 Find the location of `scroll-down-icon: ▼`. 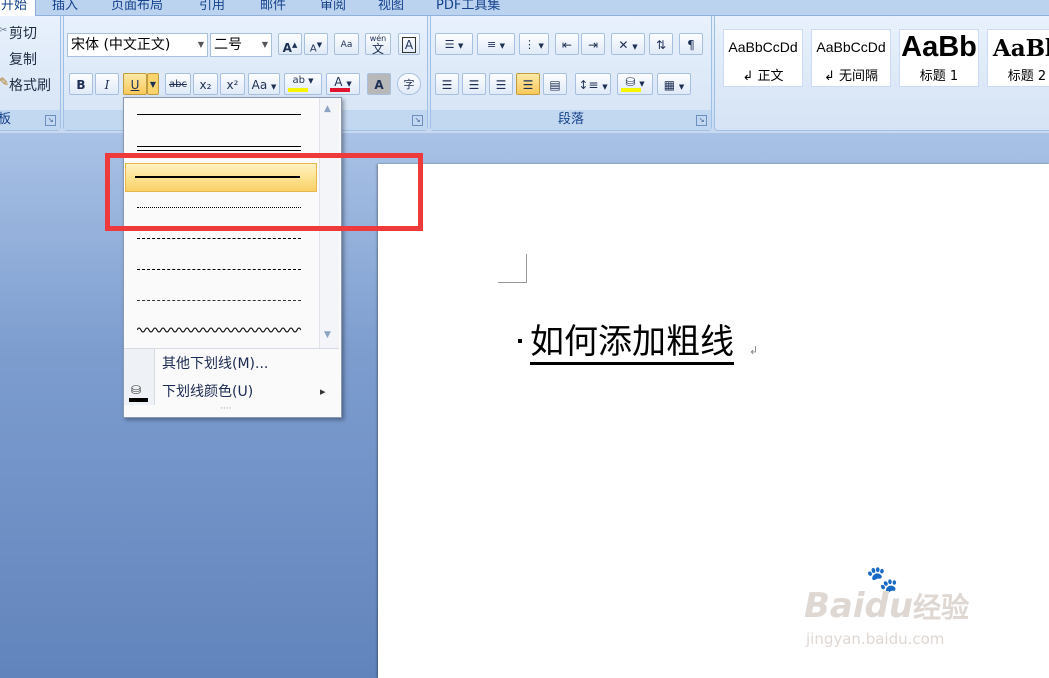

scroll-down-icon: ▼ is located at coordinates (327, 335).